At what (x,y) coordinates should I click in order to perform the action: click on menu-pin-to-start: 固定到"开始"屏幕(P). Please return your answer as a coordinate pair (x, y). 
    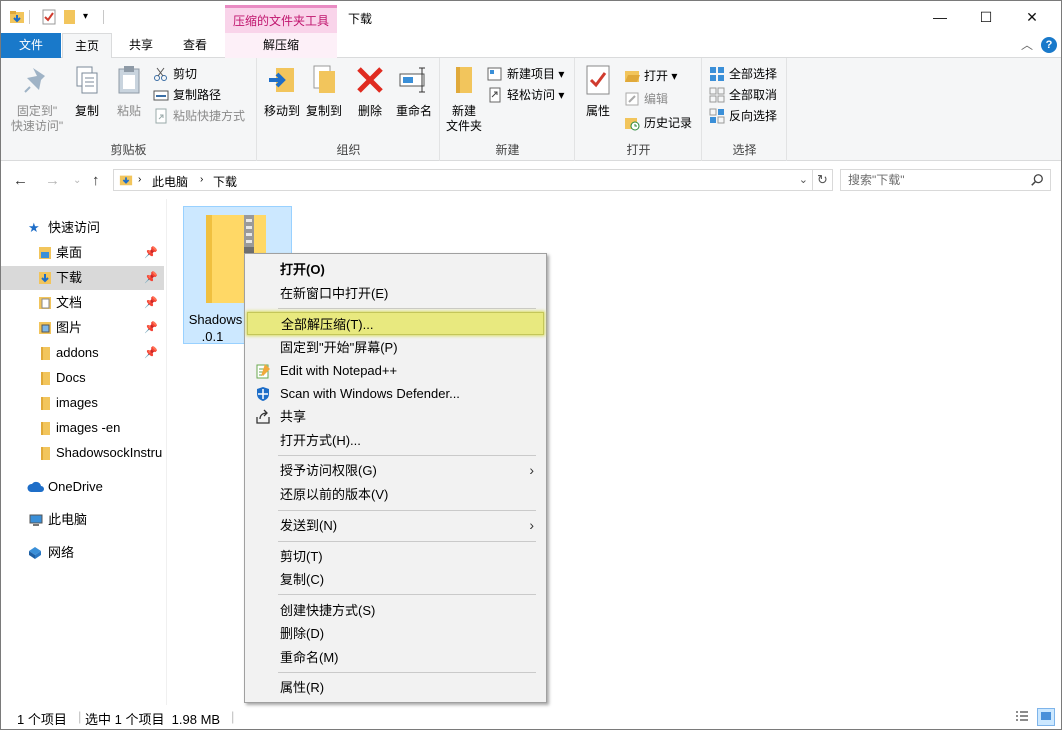
    Looking at the image, I should click on (395, 347).